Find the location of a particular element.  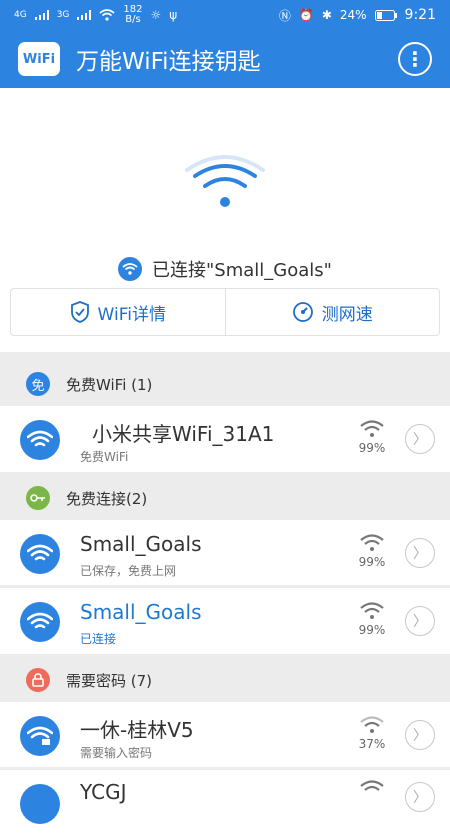

more-options-button: ⋮ is located at coordinates (415, 59).